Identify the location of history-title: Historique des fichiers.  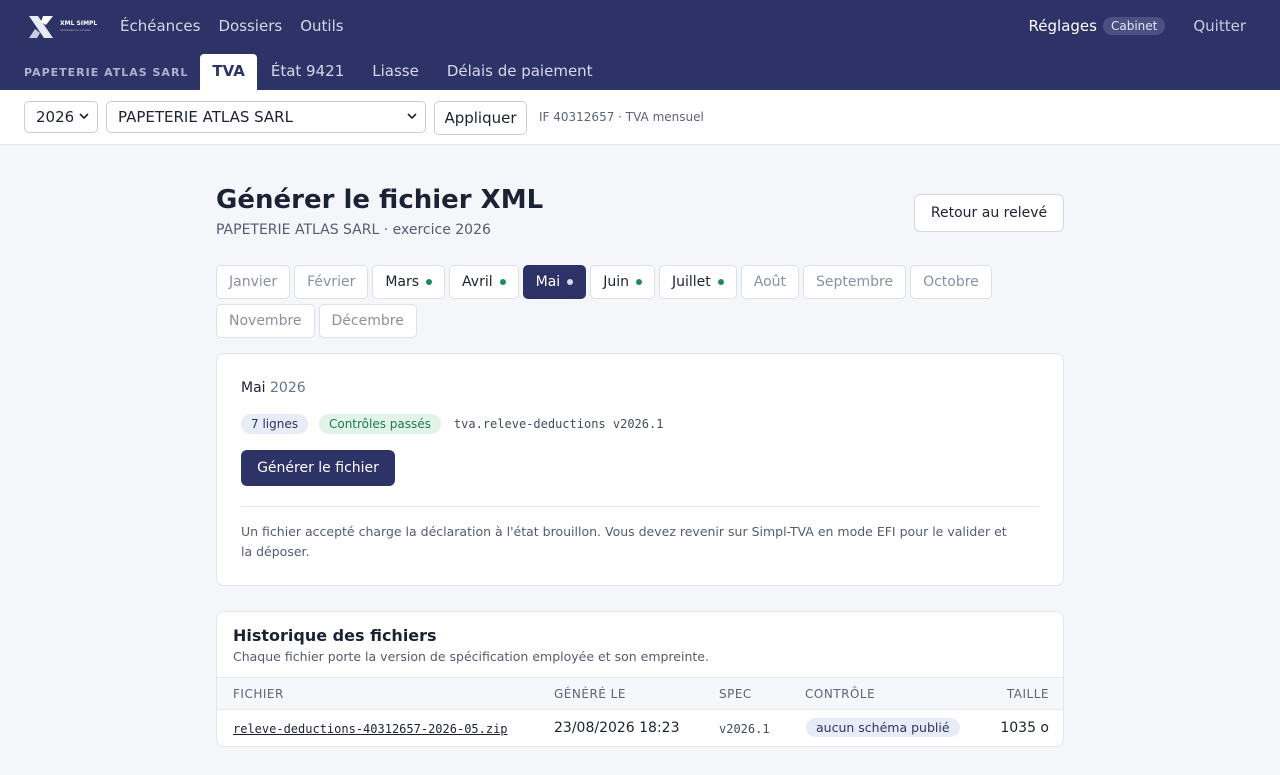
(335, 635).